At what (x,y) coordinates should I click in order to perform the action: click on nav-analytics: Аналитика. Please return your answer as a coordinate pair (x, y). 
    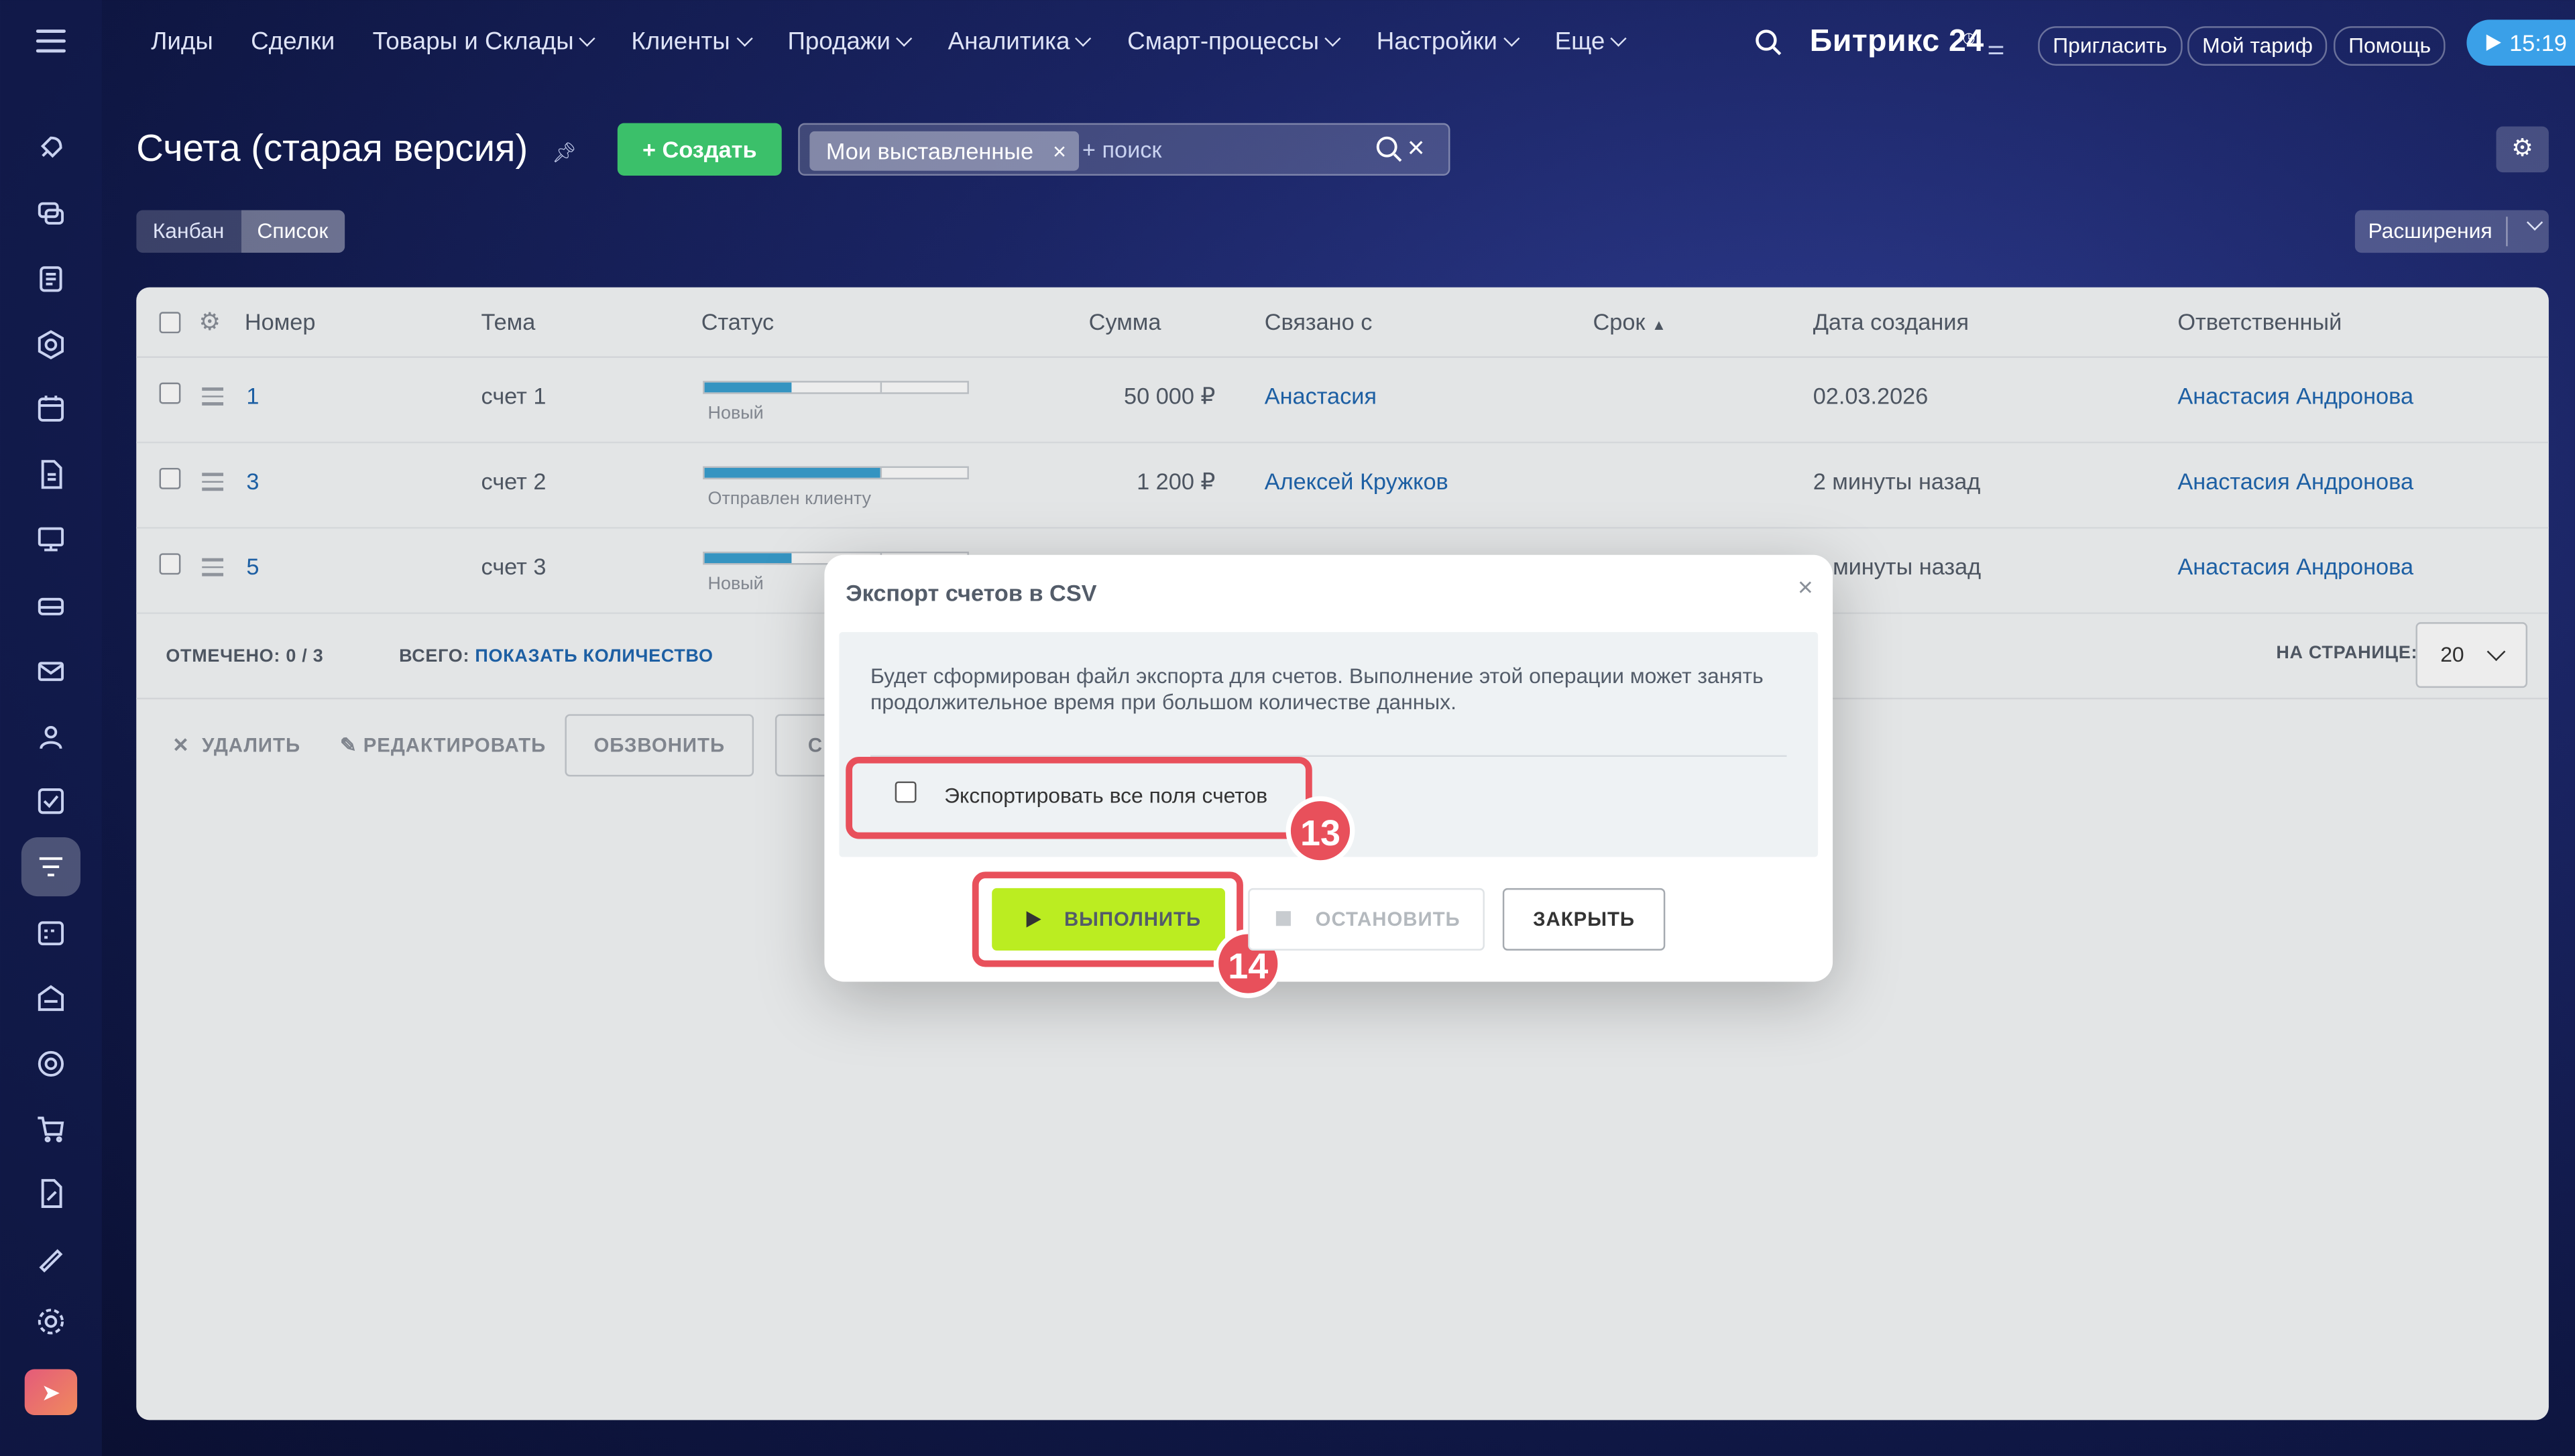
    Looking at the image, I should click on (1020, 41).